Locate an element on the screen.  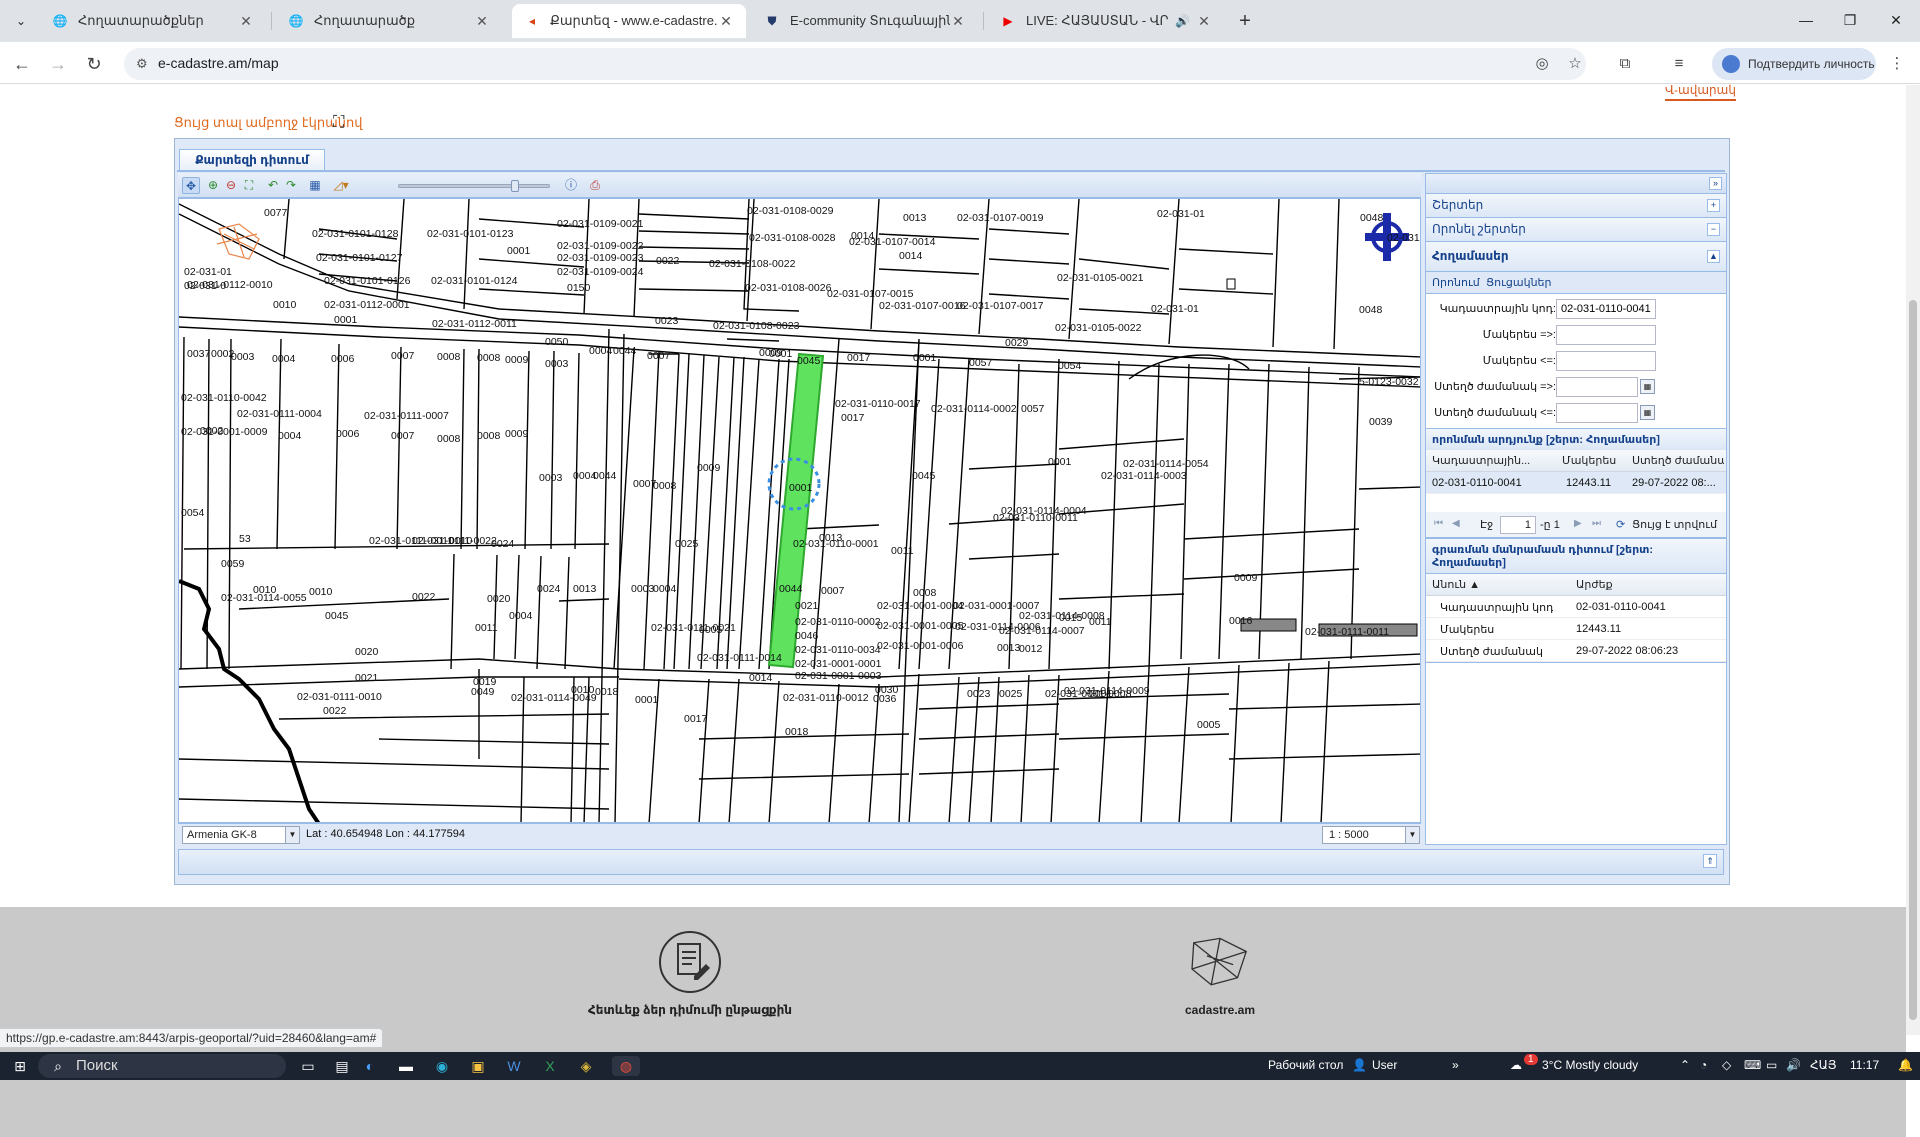
page-scrollbar is located at coordinates (1913, 560).